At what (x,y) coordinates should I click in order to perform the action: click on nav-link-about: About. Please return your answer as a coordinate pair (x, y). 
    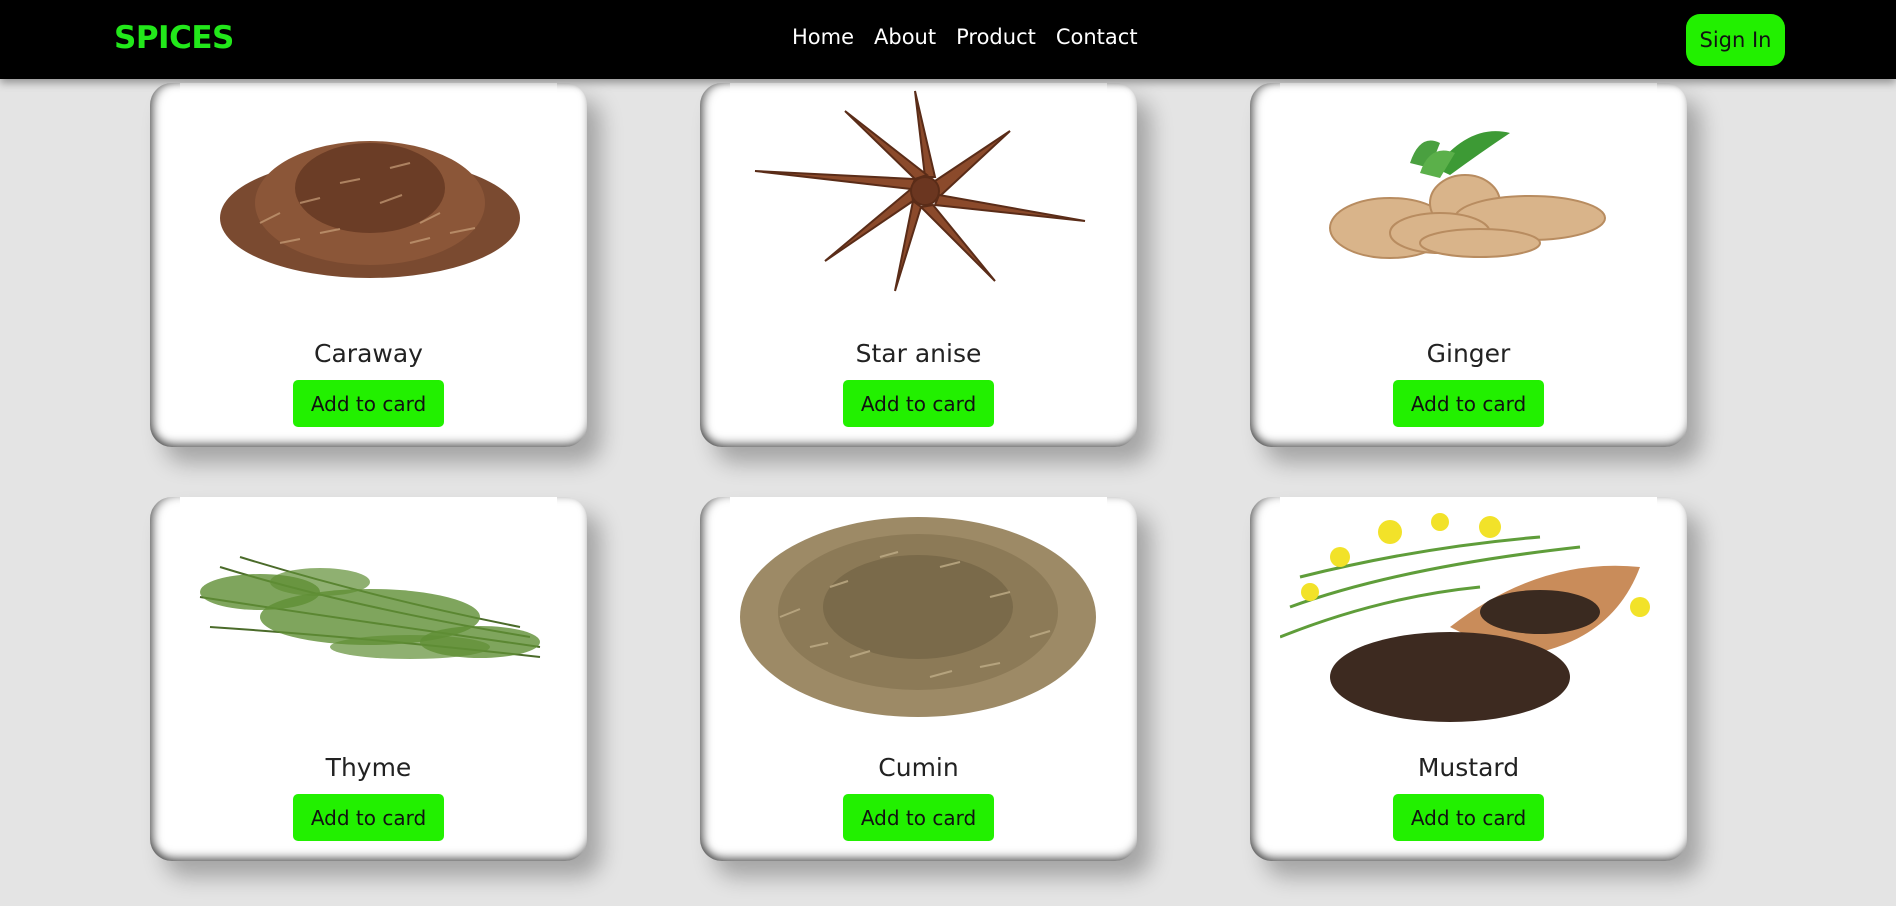
    Looking at the image, I should click on (905, 37).